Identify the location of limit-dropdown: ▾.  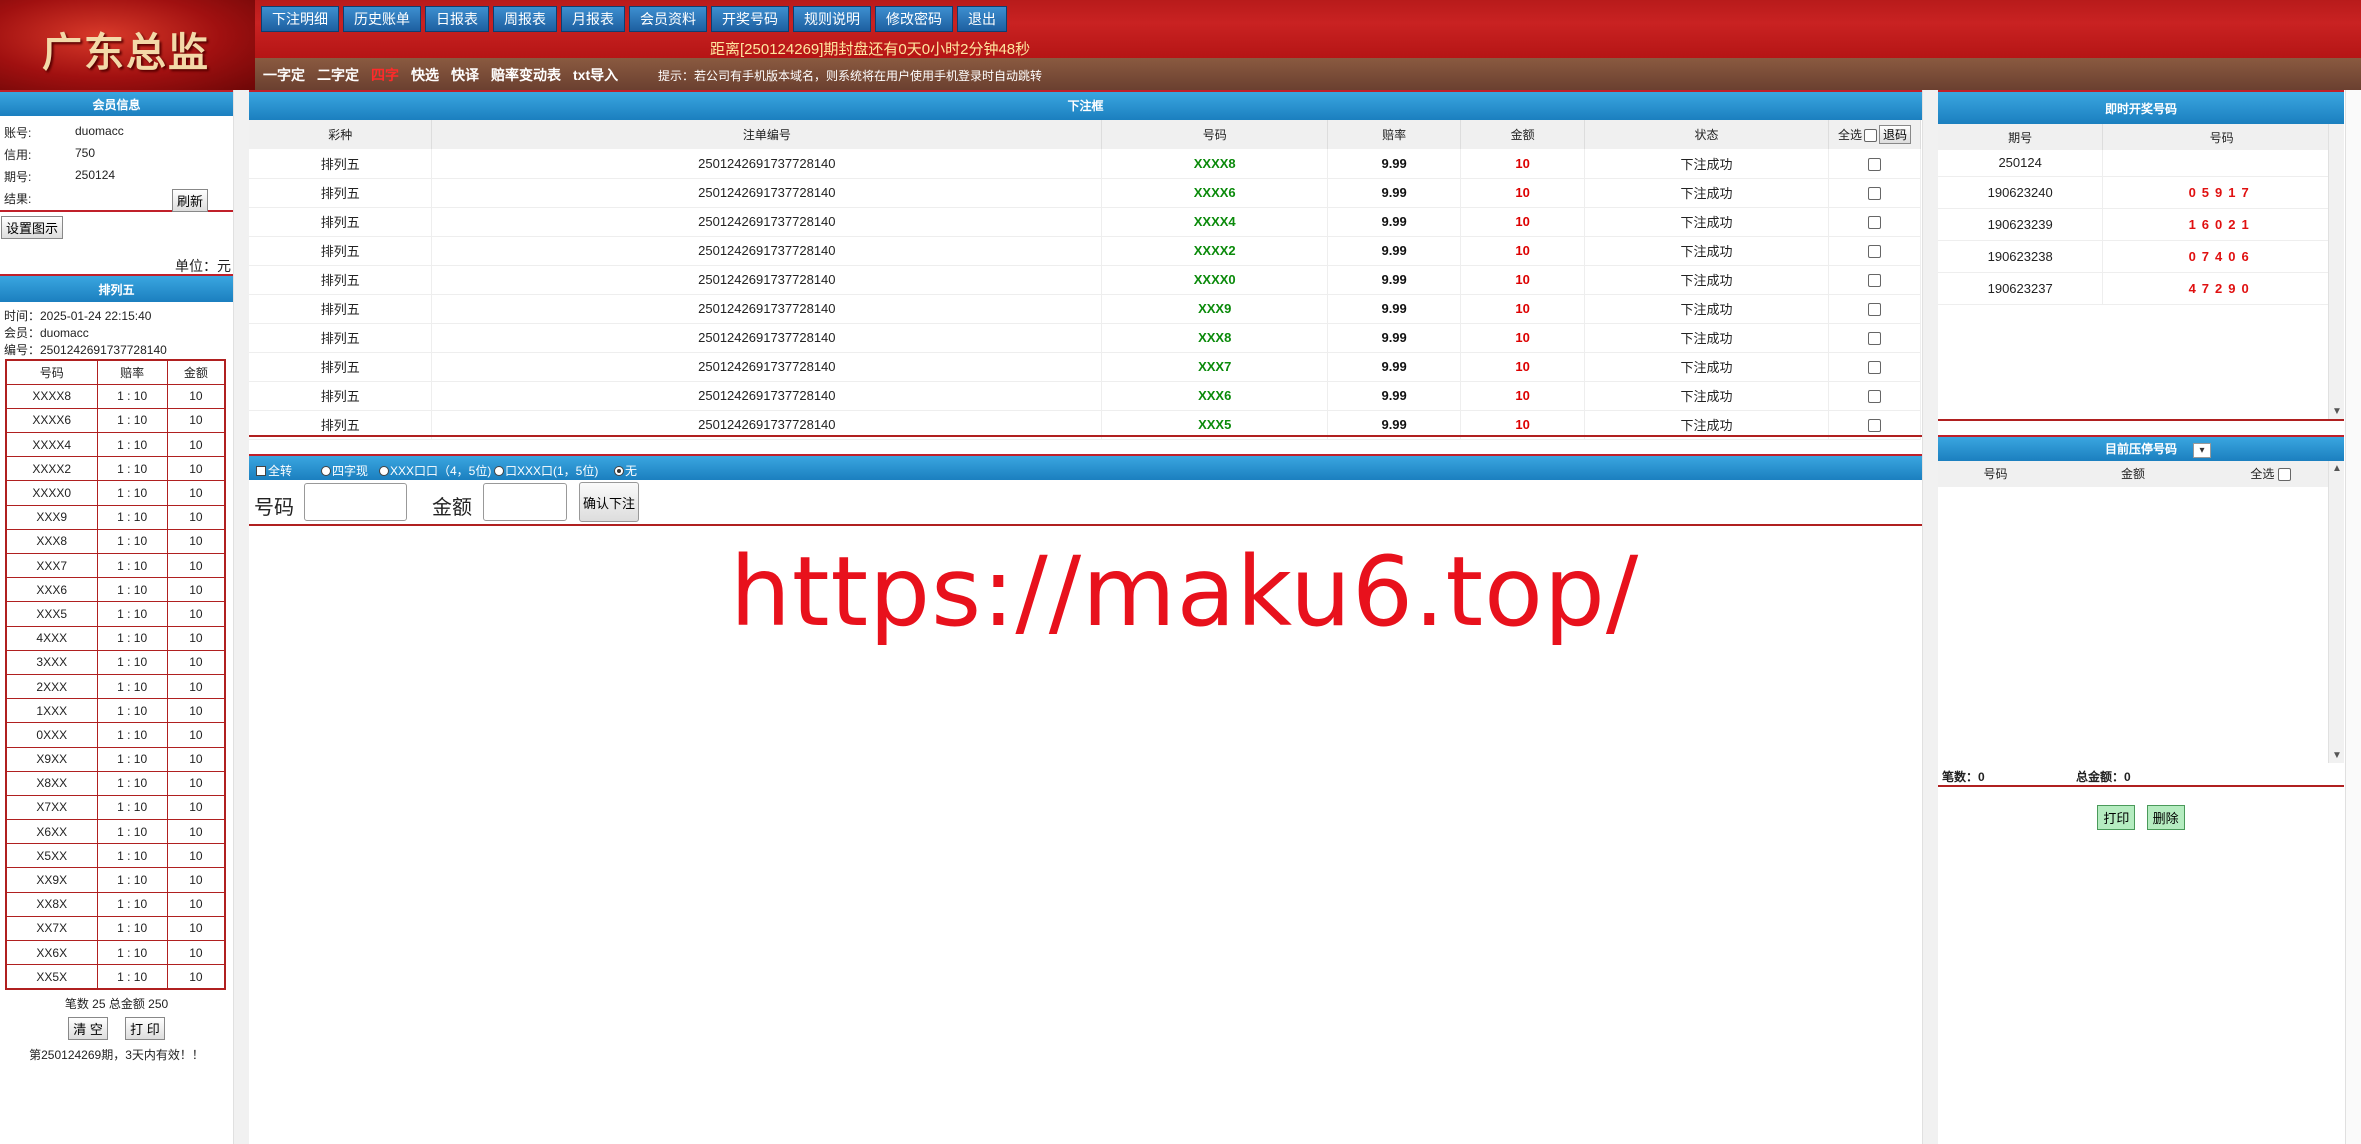
(2202, 450).